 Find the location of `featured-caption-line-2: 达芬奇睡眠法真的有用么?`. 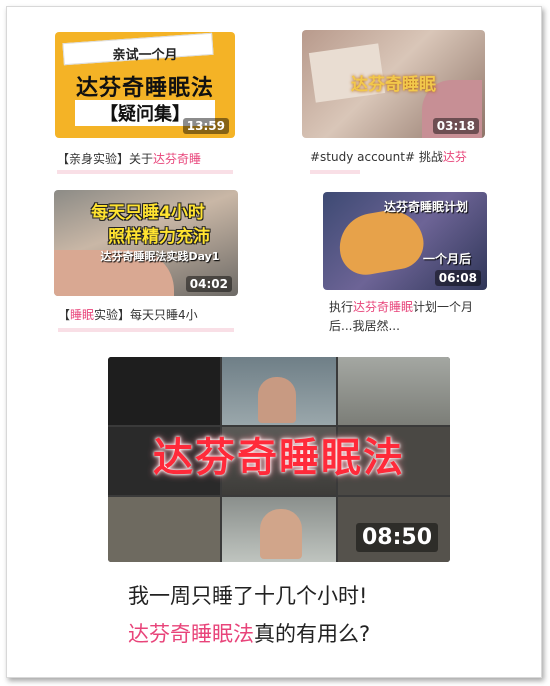

featured-caption-line-2: 达芬奇睡眠法真的有用么? is located at coordinates (288, 634).